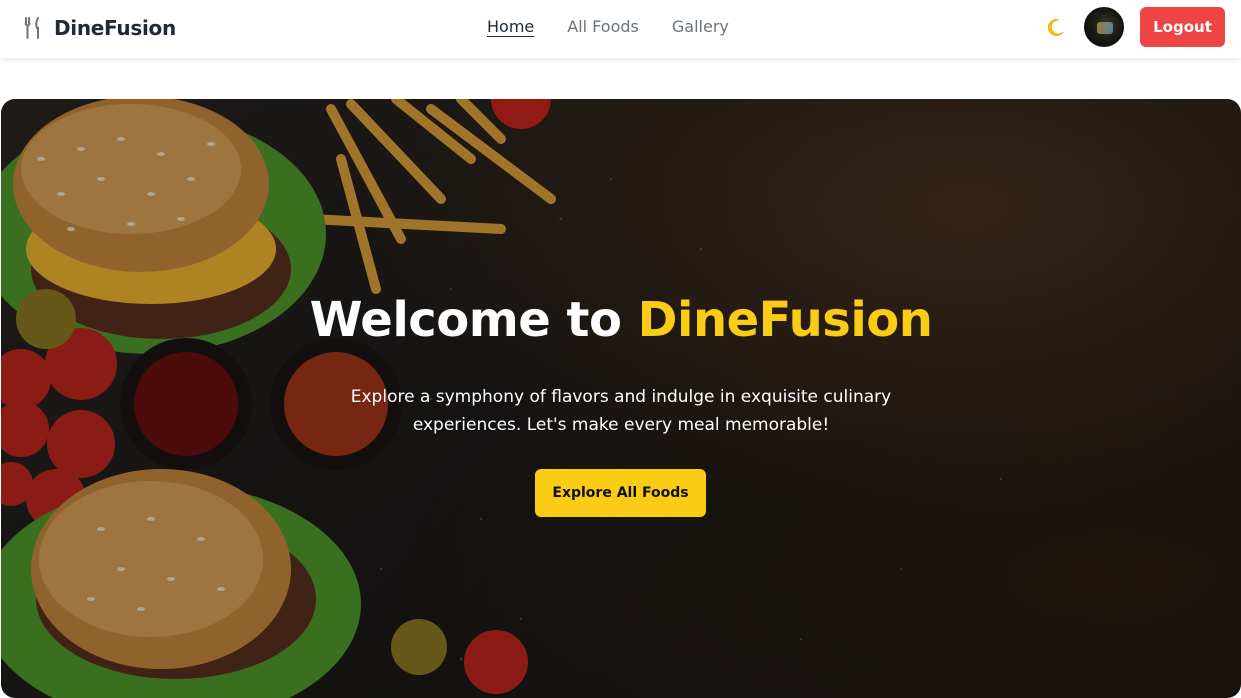 Image resolution: width=1241 pixels, height=698 pixels. What do you see at coordinates (473, 320) in the screenshot?
I see `hero-title-prefix: Welcome to` at bounding box center [473, 320].